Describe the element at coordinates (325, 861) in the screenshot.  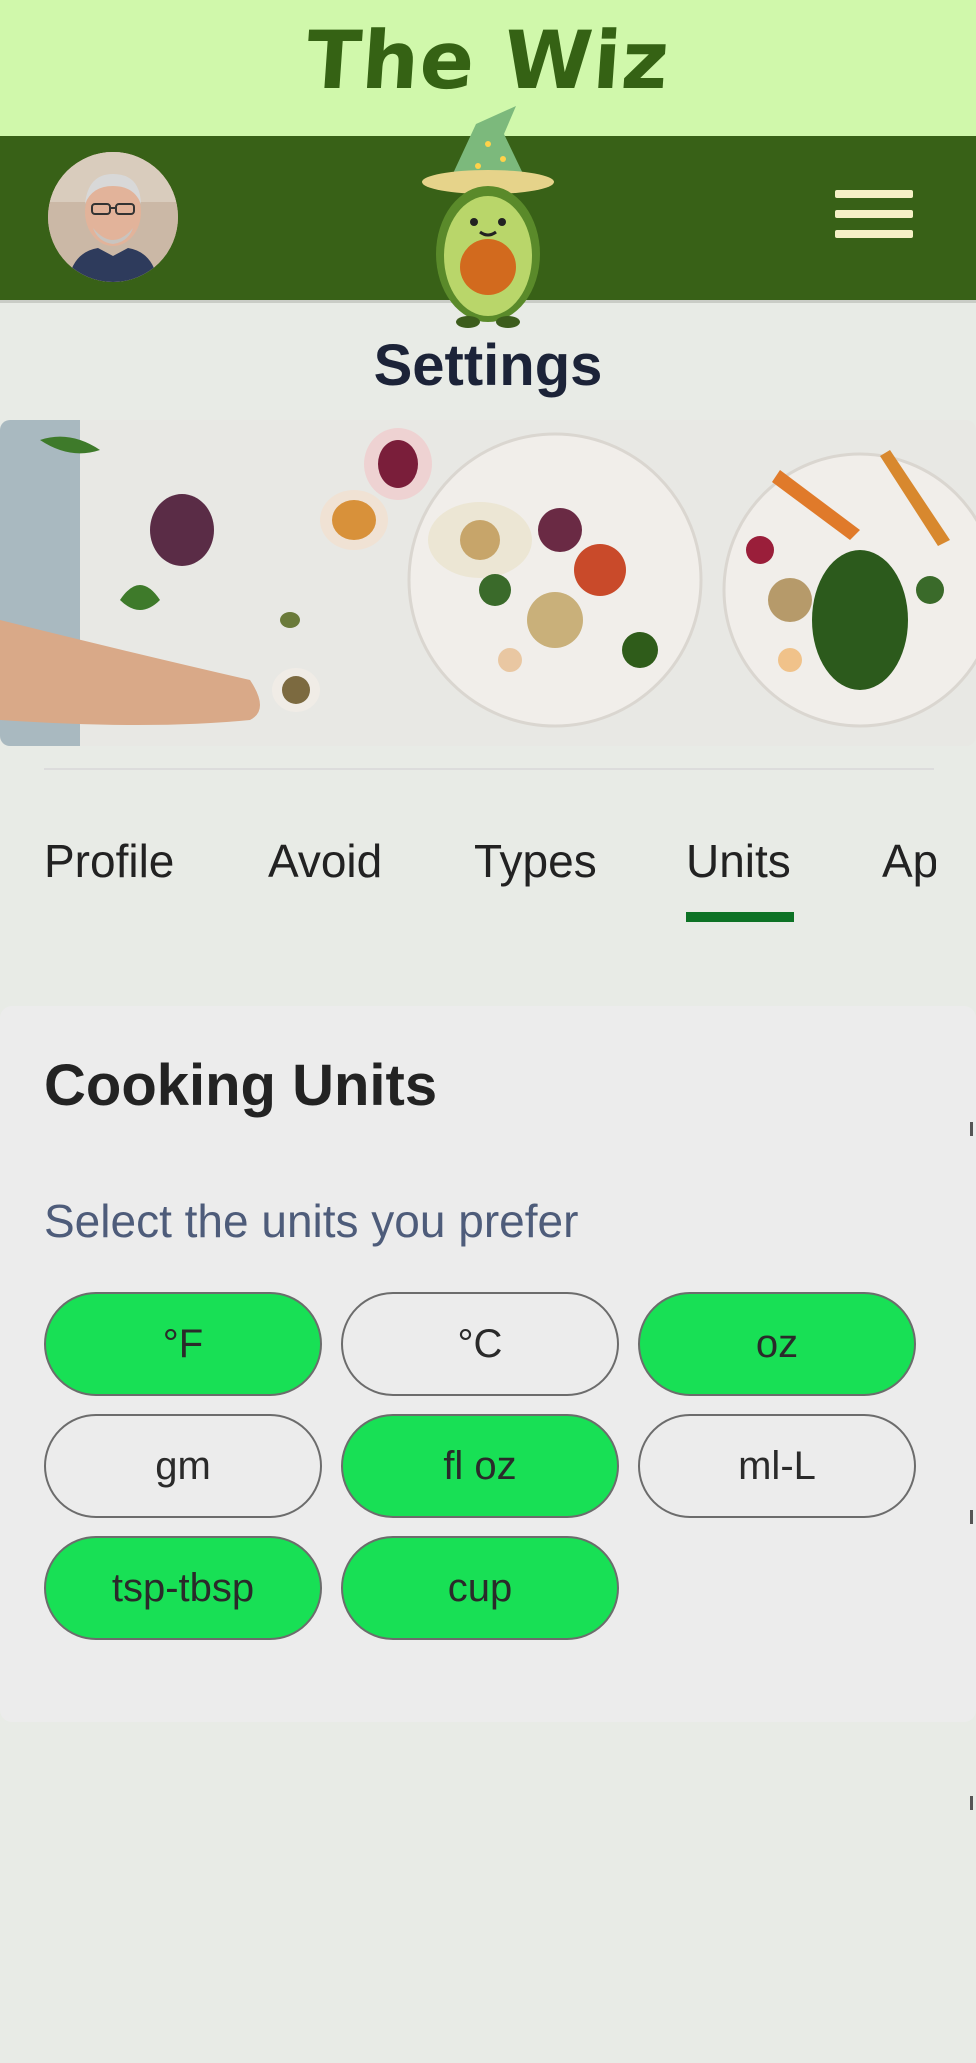
I see `tab-avoid: Avoid` at that location.